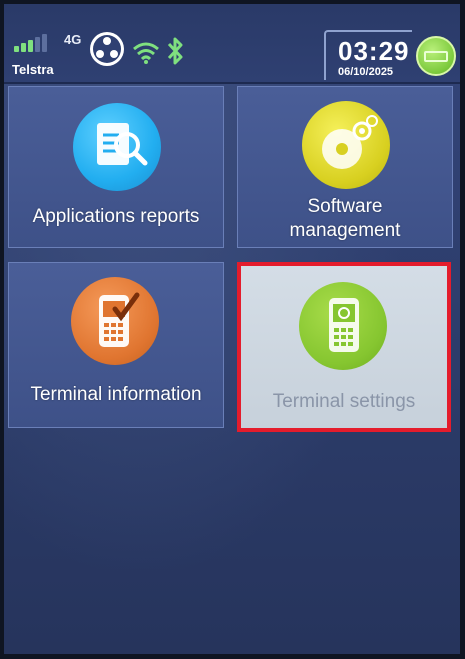 The width and height of the screenshot is (465, 659). What do you see at coordinates (116, 394) in the screenshot?
I see `terminal-information-label: Terminal information` at bounding box center [116, 394].